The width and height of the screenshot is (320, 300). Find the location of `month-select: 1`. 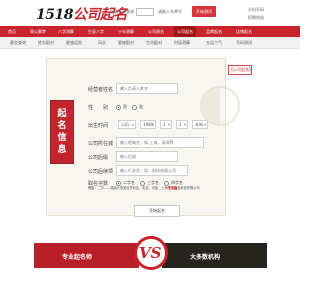

month-select: 1 is located at coordinates (166, 124).